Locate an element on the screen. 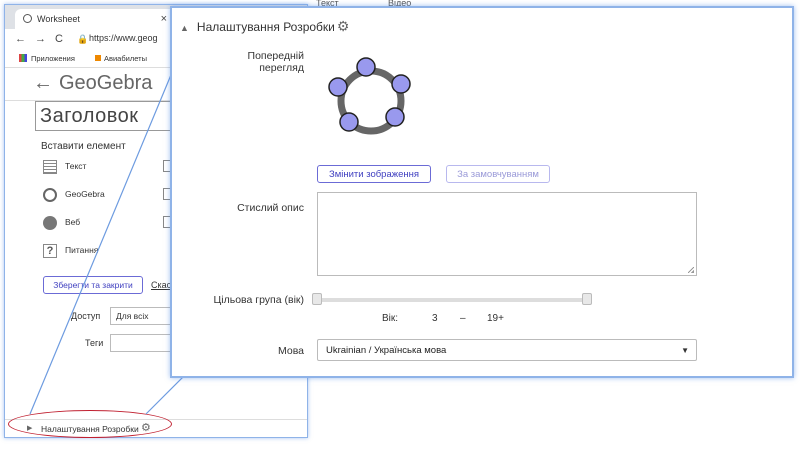 This screenshot has height=450, width=800. insert-geogebra-item: GeoGebra is located at coordinates (74, 194).